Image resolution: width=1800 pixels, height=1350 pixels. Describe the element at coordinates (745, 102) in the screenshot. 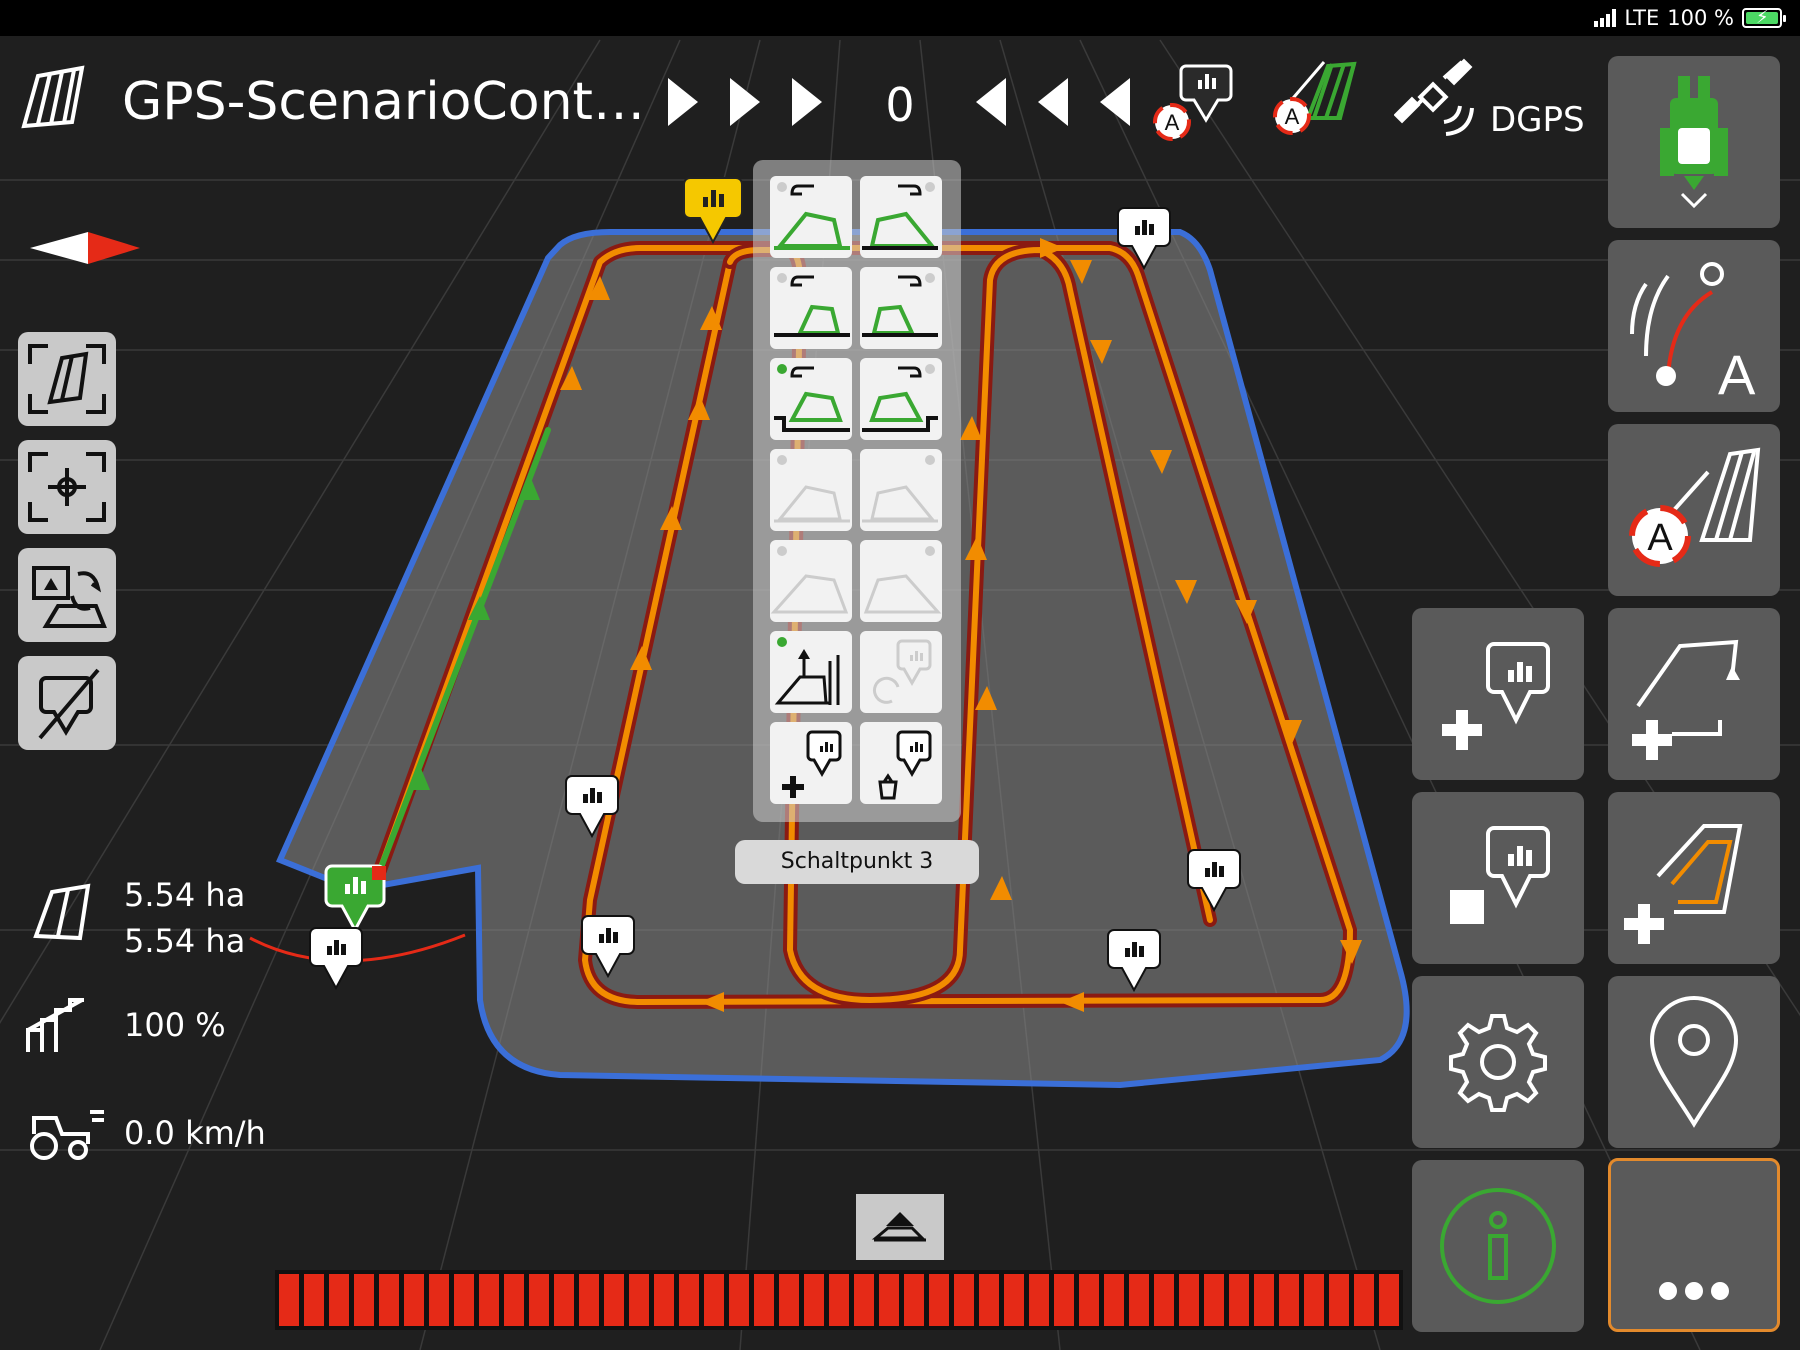

I see `shift-right-buttons` at that location.